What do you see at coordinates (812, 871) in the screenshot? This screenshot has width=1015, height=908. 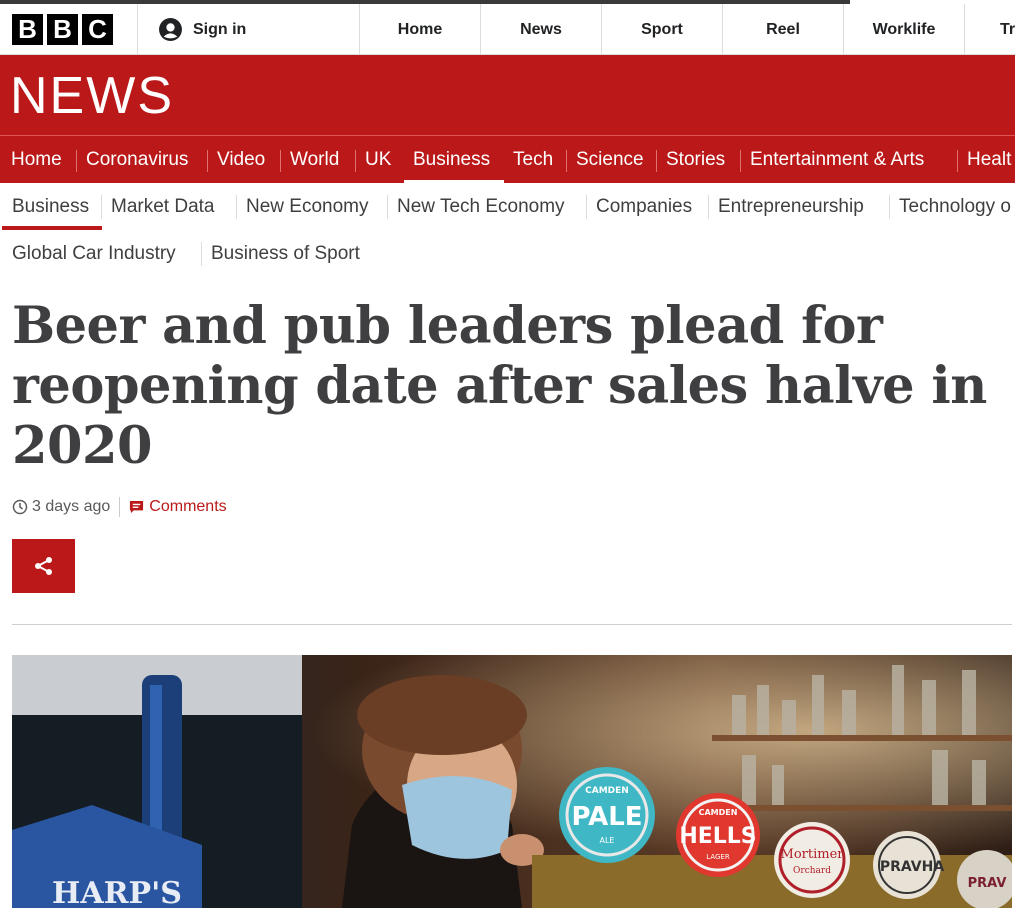 I see `tap-label: Orchard` at bounding box center [812, 871].